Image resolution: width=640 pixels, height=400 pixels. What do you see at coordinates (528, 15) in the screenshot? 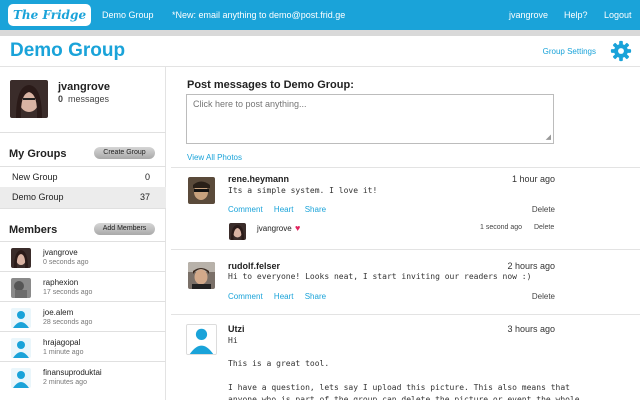
I see `nav-user-link: jvangrove` at bounding box center [528, 15].